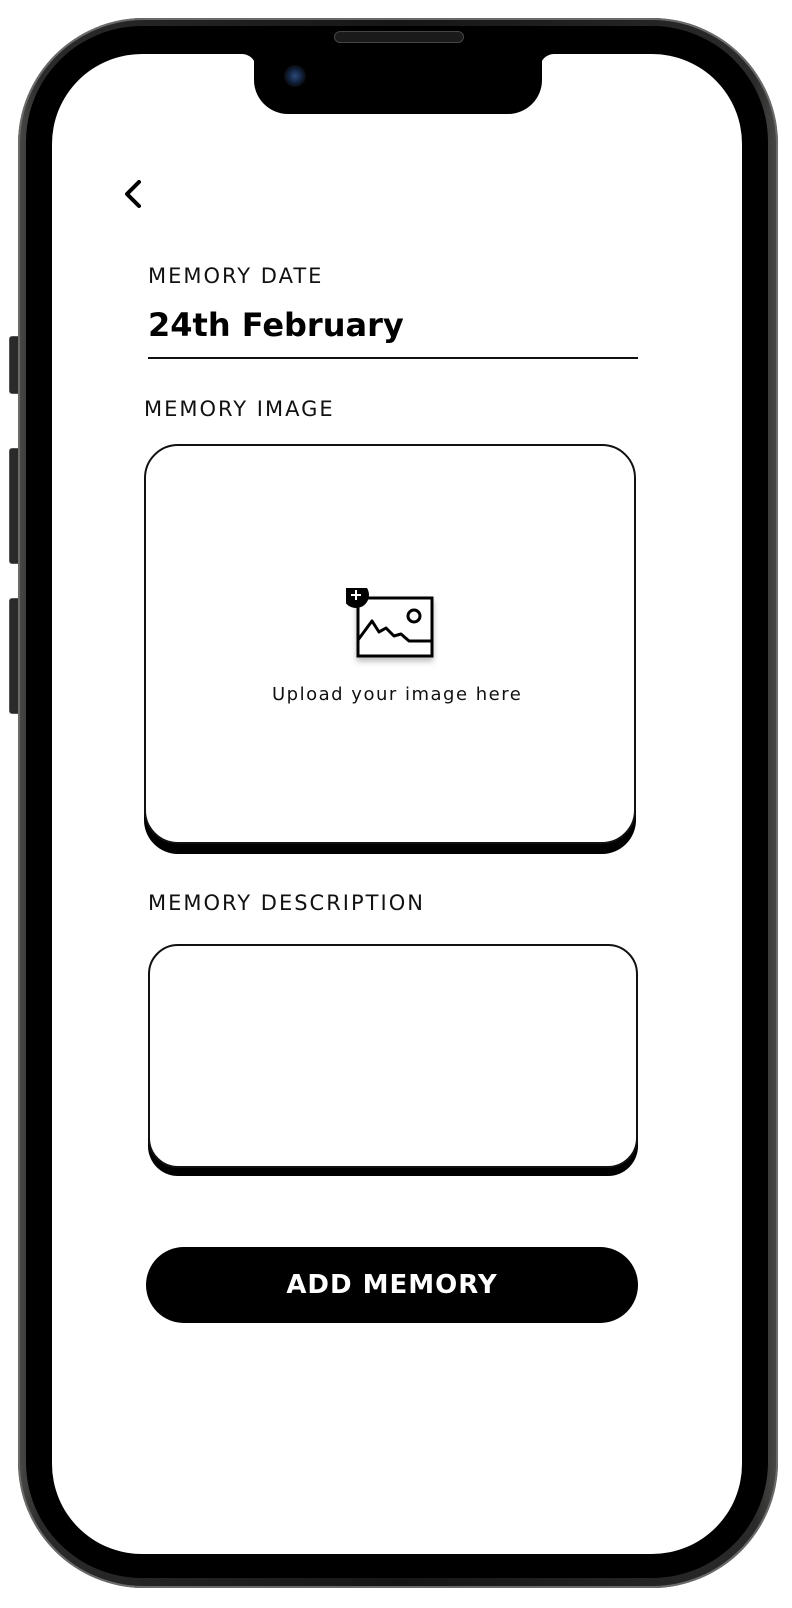  I want to click on memory-description-label: MEMORY DESCRIPTION, so click(286, 903).